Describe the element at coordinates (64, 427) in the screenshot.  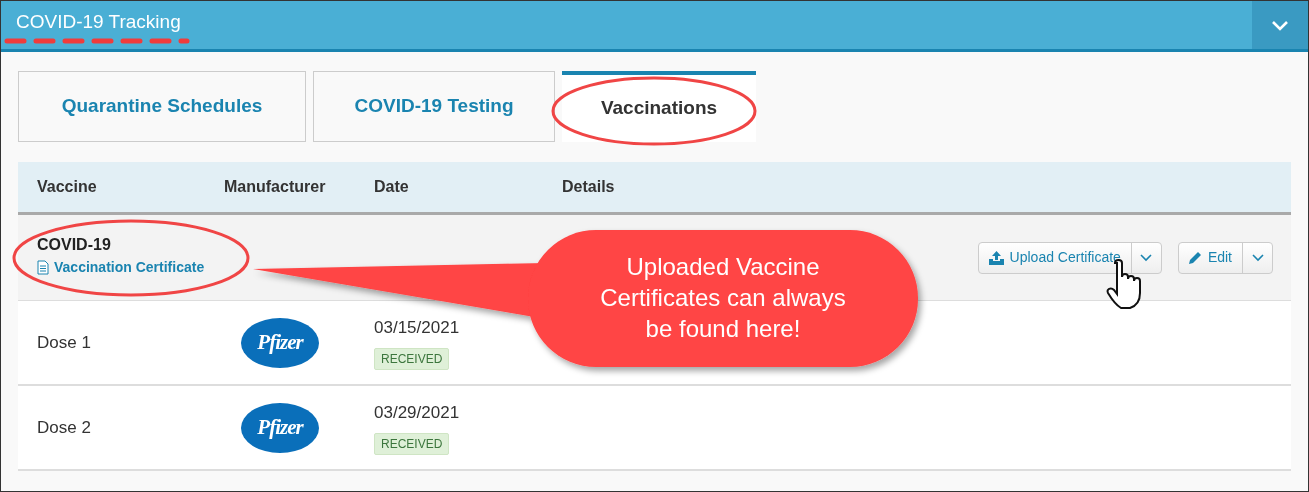
I see `dose-label: Dose 2` at that location.